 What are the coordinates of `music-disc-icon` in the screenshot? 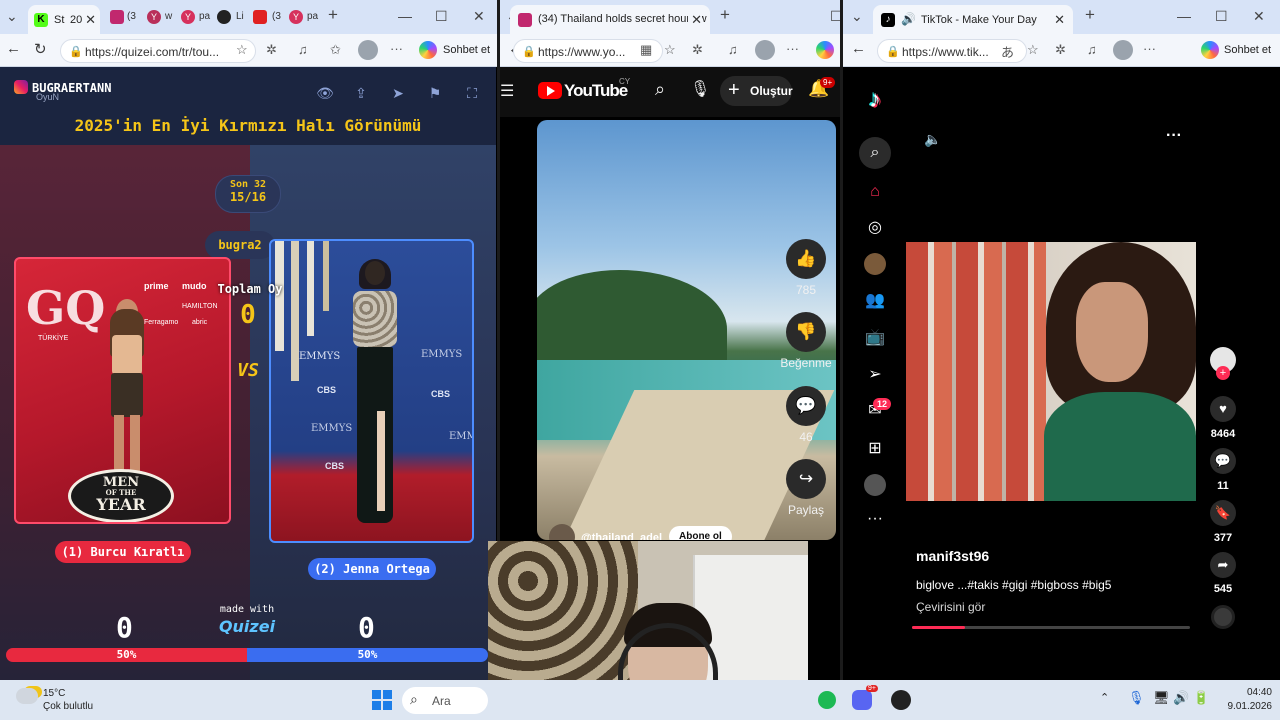 It's located at (1223, 617).